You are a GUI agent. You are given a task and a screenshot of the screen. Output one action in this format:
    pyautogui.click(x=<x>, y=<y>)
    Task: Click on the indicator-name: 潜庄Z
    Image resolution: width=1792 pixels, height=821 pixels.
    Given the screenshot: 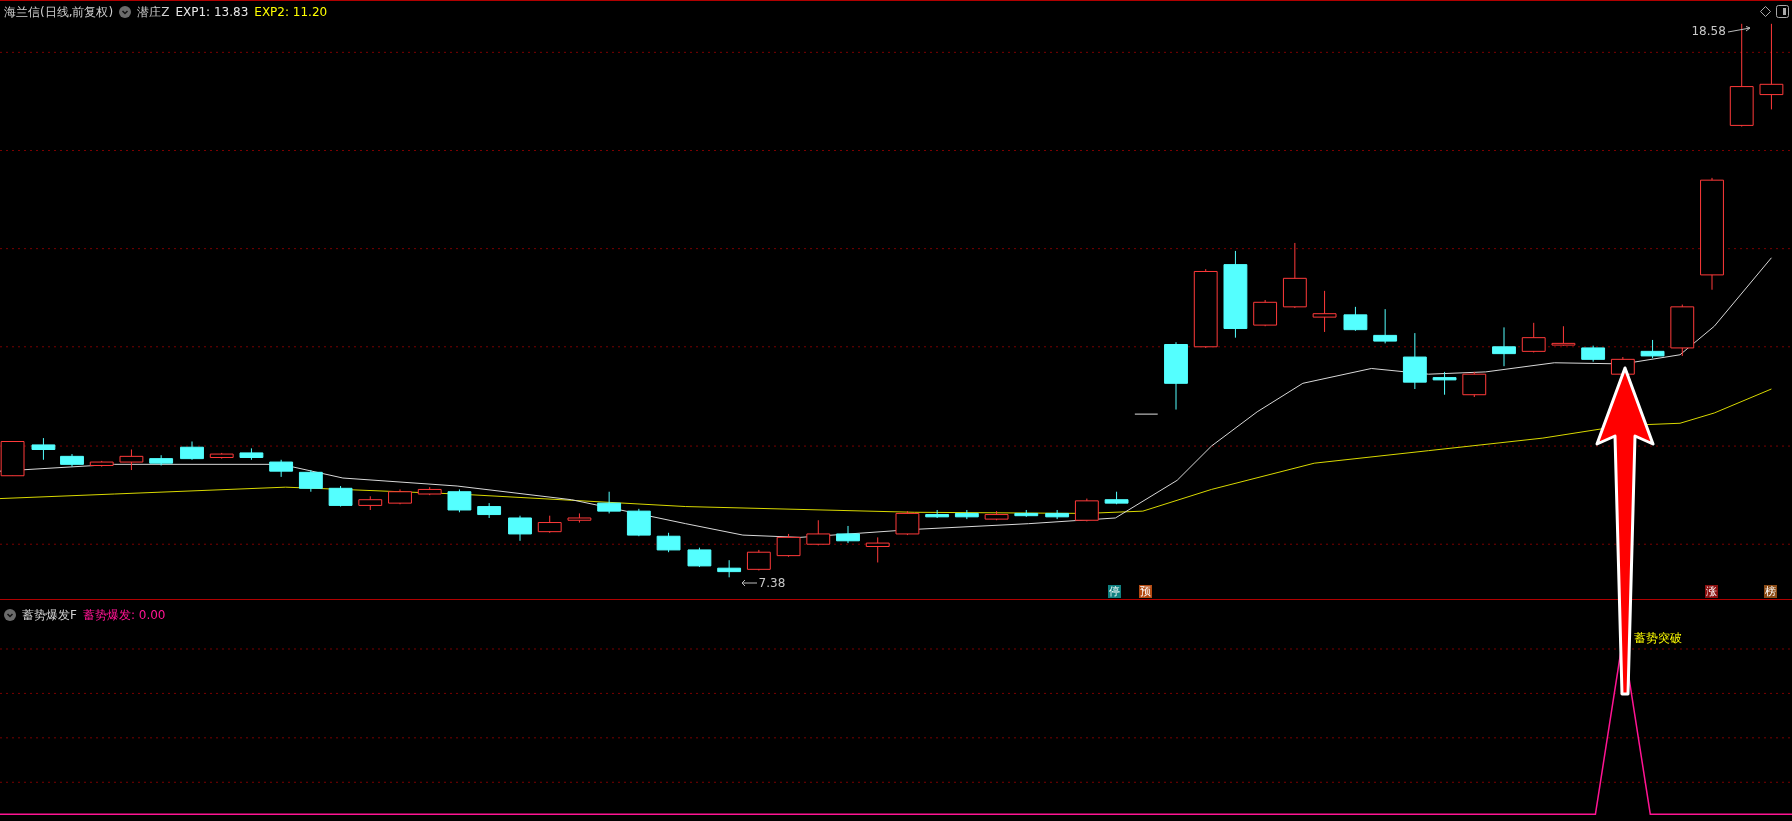 What is the action you would take?
    pyautogui.click(x=153, y=12)
    